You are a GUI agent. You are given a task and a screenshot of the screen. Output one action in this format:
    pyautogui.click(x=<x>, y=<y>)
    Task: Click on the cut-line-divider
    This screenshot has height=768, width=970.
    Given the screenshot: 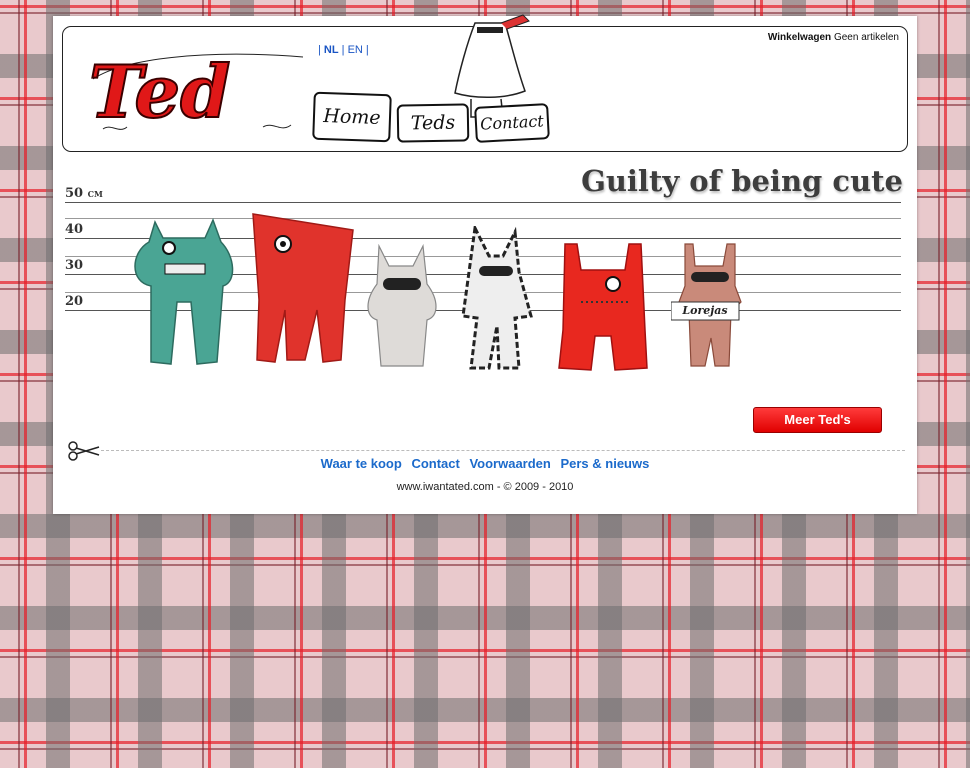 What is the action you would take?
    pyautogui.click(x=503, y=450)
    